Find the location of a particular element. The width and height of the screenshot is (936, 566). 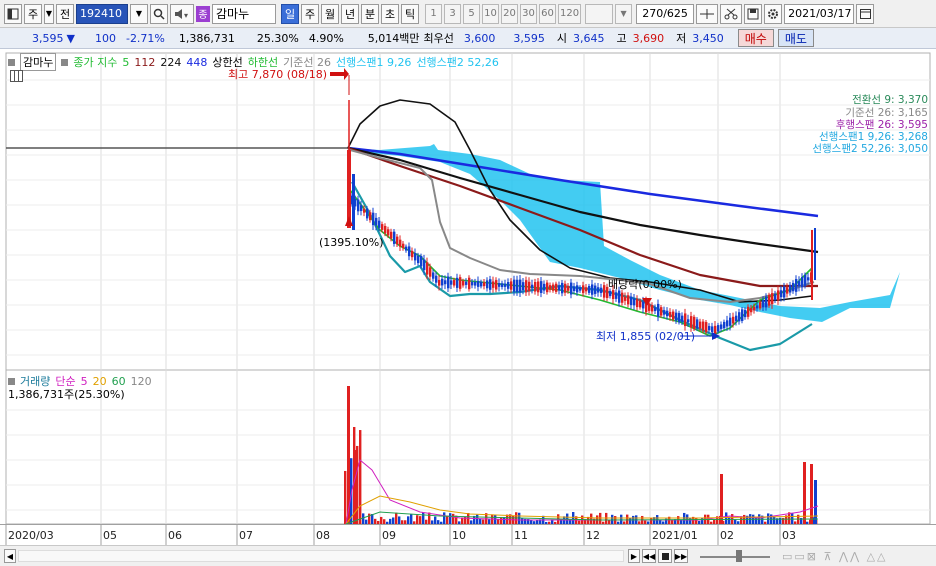

stop-button is located at coordinates (665, 556).